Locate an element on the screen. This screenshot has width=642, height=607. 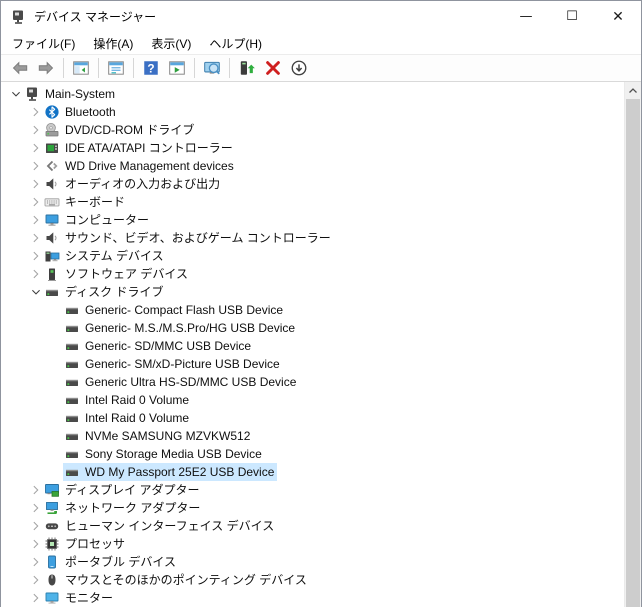
tree-item-content: コンピューター is located at coordinates (97, 220).